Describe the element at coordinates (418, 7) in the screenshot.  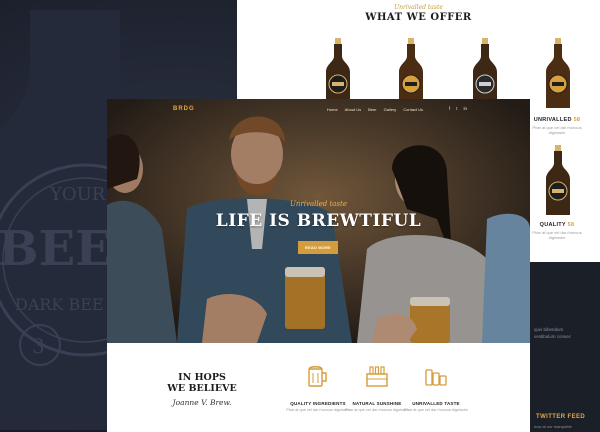
I see `offer-eyebrow: Unrivalled taste` at that location.